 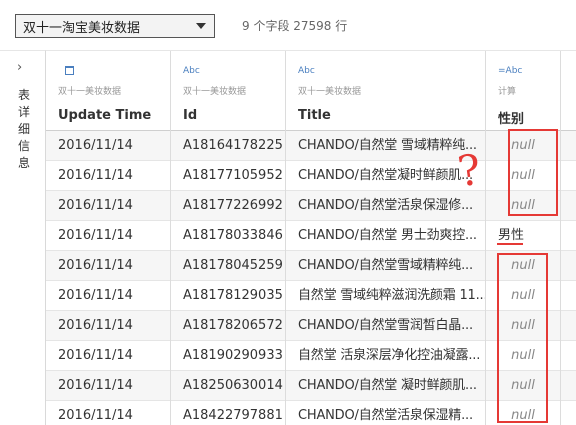 I want to click on expand-chevron-icon: ›, so click(x=19, y=67).